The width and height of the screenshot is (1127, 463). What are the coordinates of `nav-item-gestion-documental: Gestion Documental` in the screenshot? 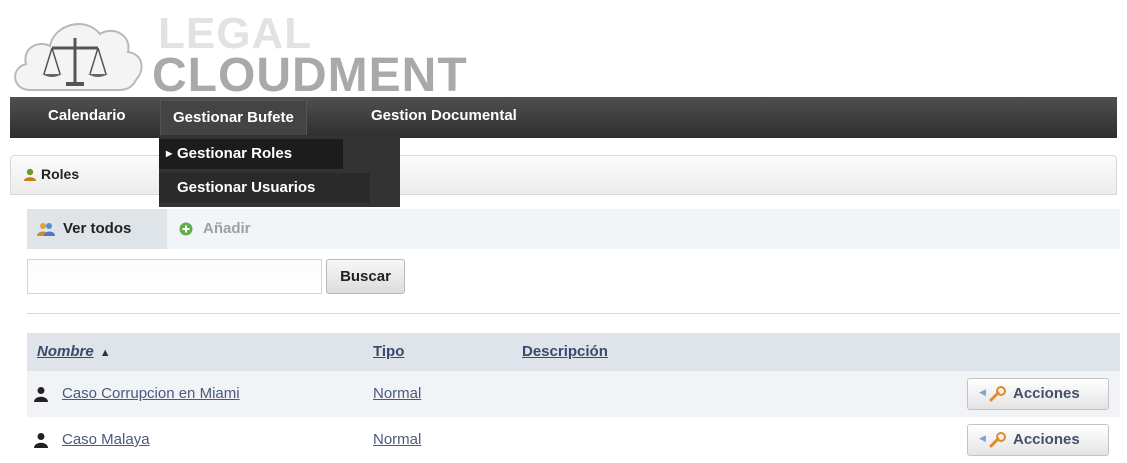 It's located at (444, 117).